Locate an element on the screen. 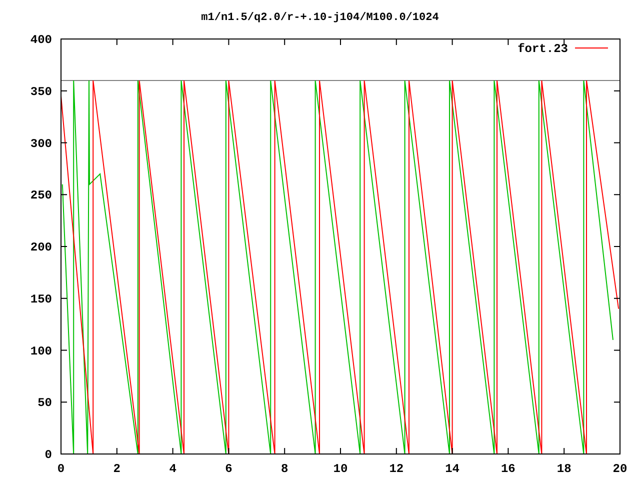 The width and height of the screenshot is (640, 480). x-tick-label: 2 is located at coordinates (116, 469).